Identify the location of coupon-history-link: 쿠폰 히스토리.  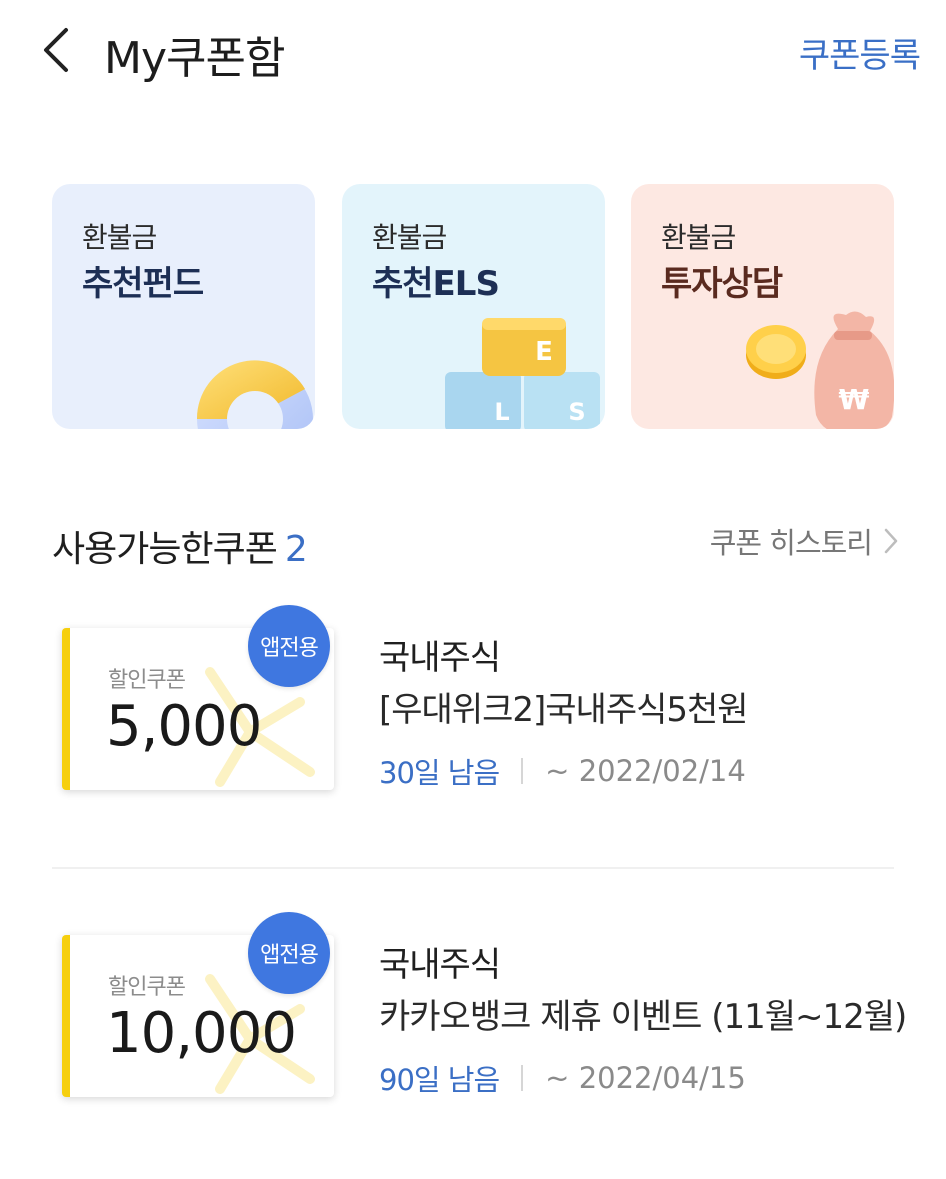
(804, 541).